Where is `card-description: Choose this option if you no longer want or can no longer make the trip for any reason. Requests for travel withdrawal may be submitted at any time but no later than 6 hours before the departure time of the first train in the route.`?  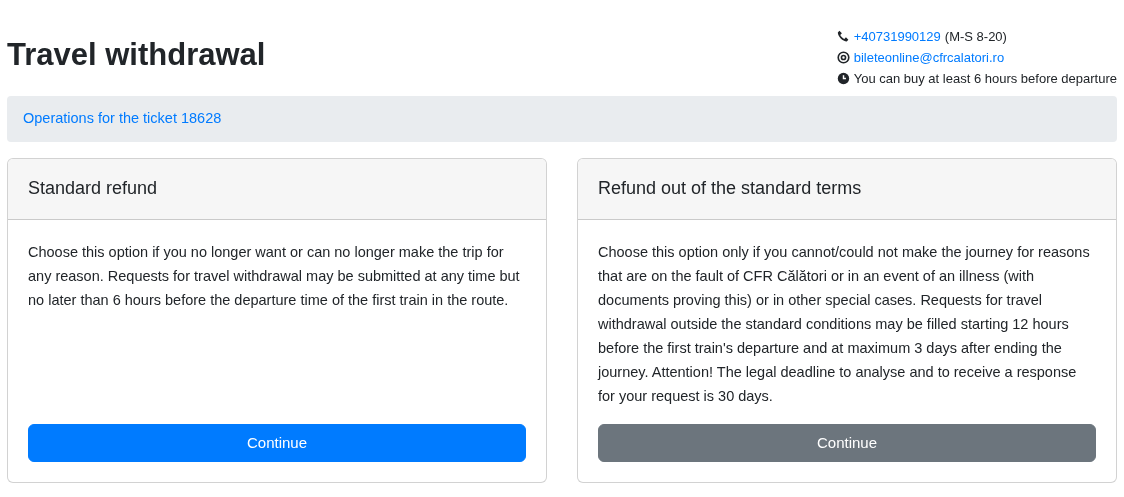
card-description: Choose this option if you no longer want or can no longer make the trip for any reason. Requests for travel withdrawal may be submitted at any time but no later than 6 hours before the departure time of the first train in the route. is located at coordinates (274, 276).